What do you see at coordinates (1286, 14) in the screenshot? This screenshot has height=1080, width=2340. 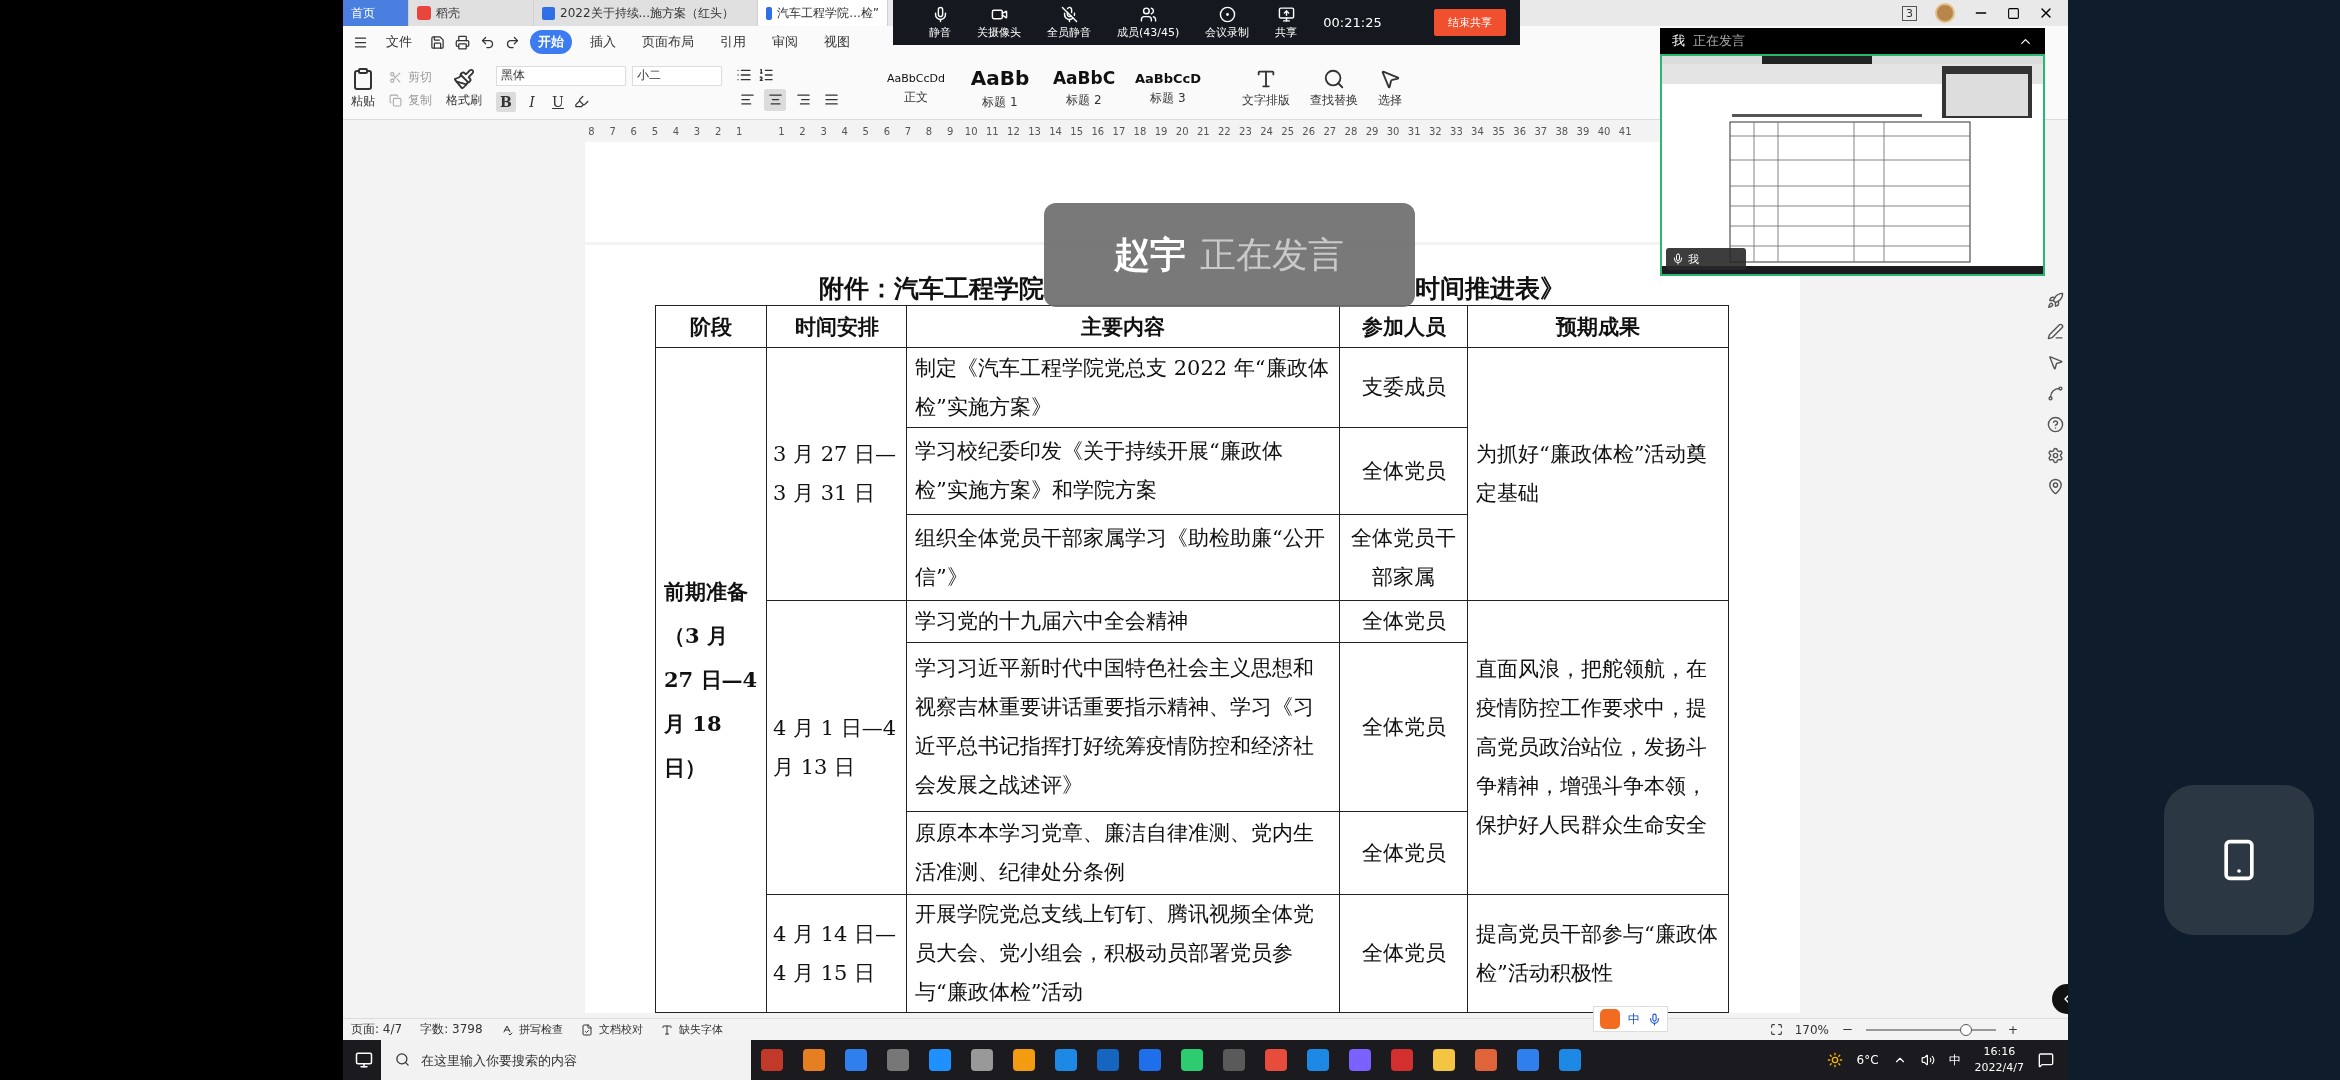 I see `share-screen-icon` at bounding box center [1286, 14].